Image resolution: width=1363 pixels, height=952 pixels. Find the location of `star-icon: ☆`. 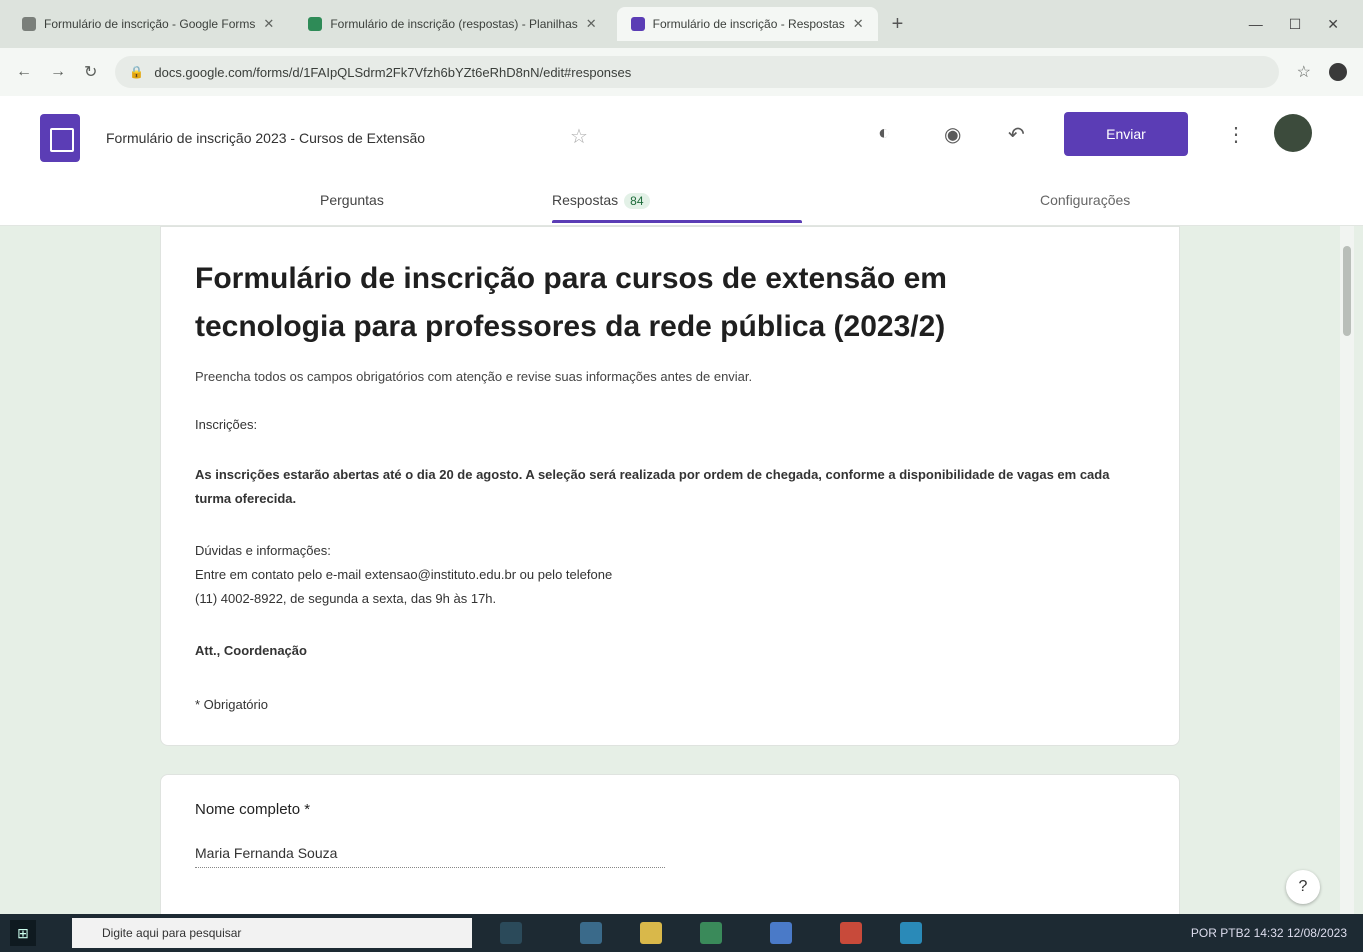

star-icon: ☆ is located at coordinates (579, 136).